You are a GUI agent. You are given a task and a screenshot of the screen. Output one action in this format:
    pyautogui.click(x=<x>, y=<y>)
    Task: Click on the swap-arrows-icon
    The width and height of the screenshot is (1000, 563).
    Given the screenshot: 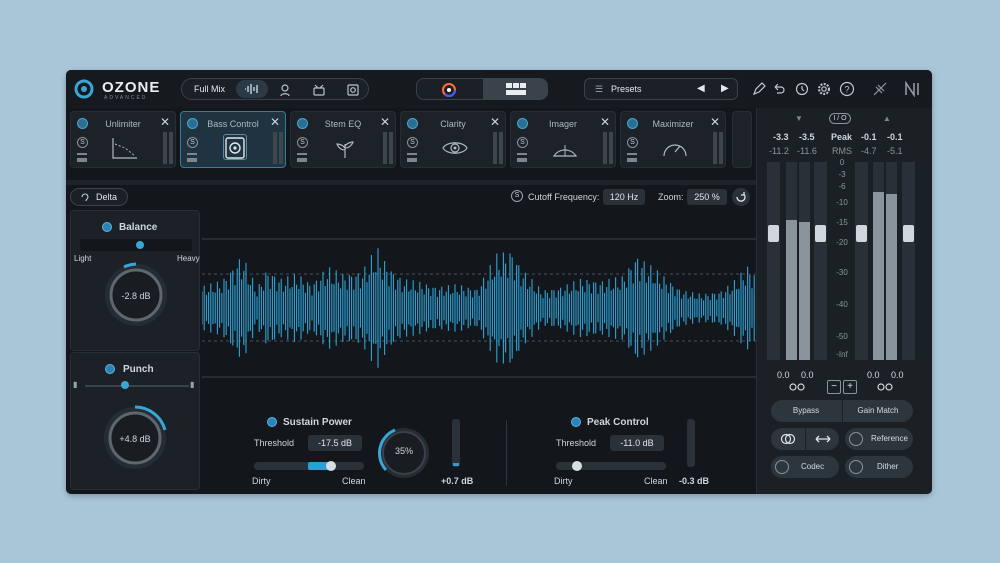 What is the action you would take?
    pyautogui.click(x=823, y=439)
    